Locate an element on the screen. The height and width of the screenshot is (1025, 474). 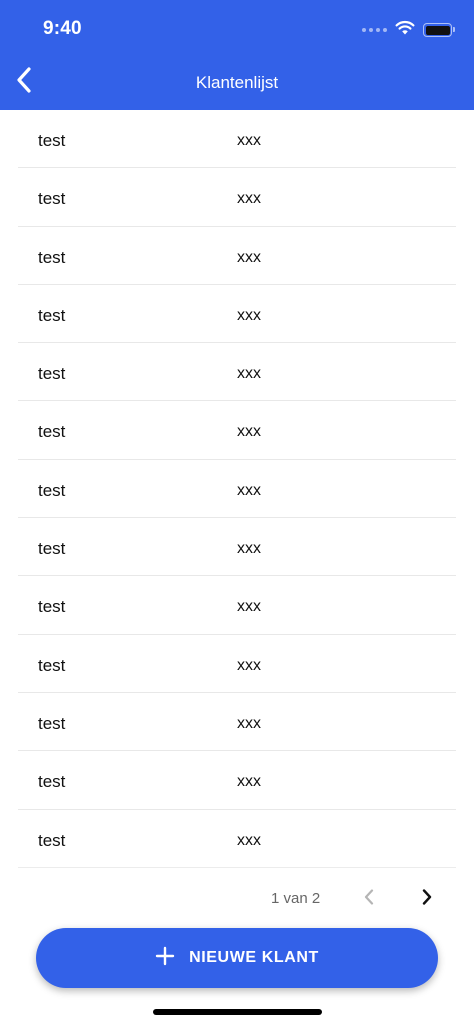
new-customer-button: NIEUWE KLANT is located at coordinates (237, 958).